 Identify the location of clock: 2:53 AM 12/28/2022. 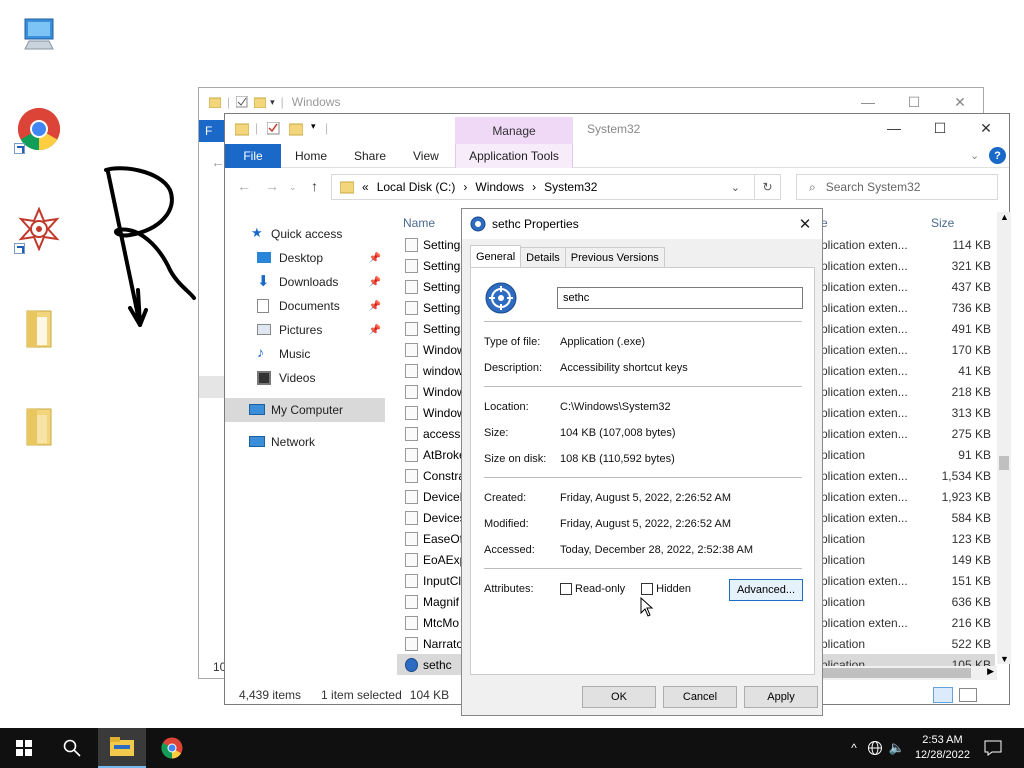
(942, 748).